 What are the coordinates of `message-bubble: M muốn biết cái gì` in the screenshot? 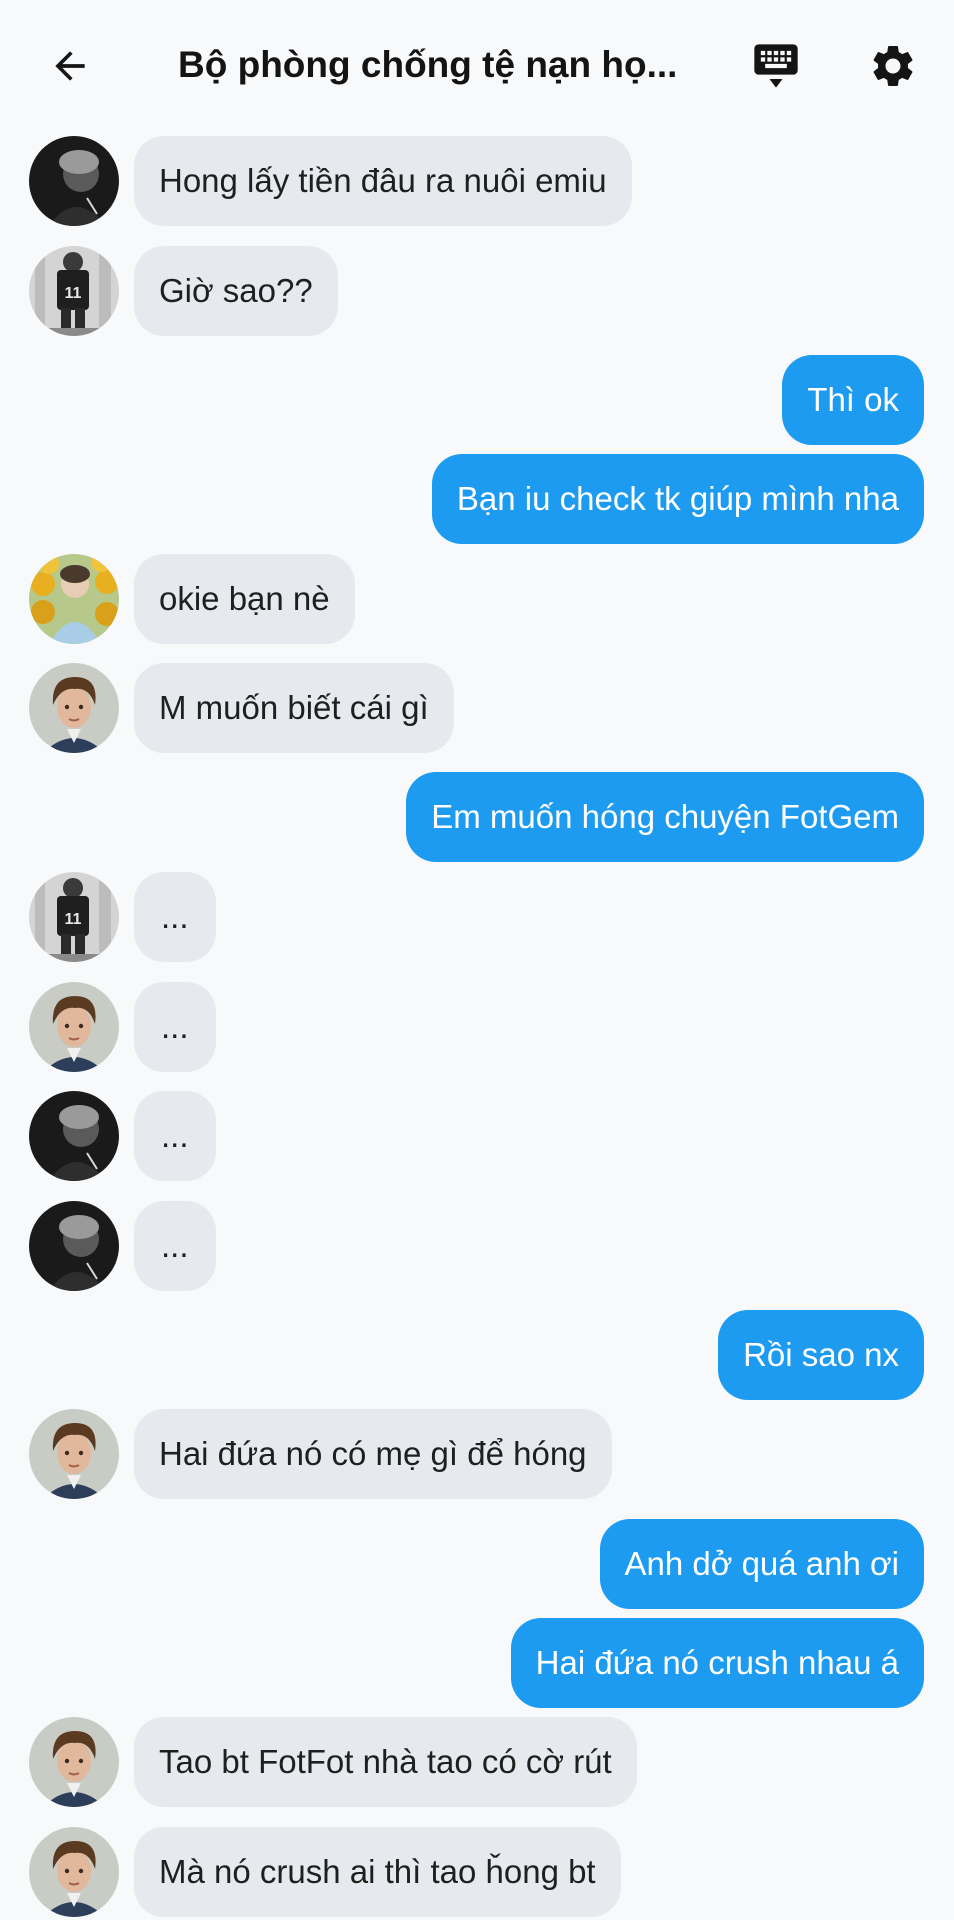 It's located at (294, 708).